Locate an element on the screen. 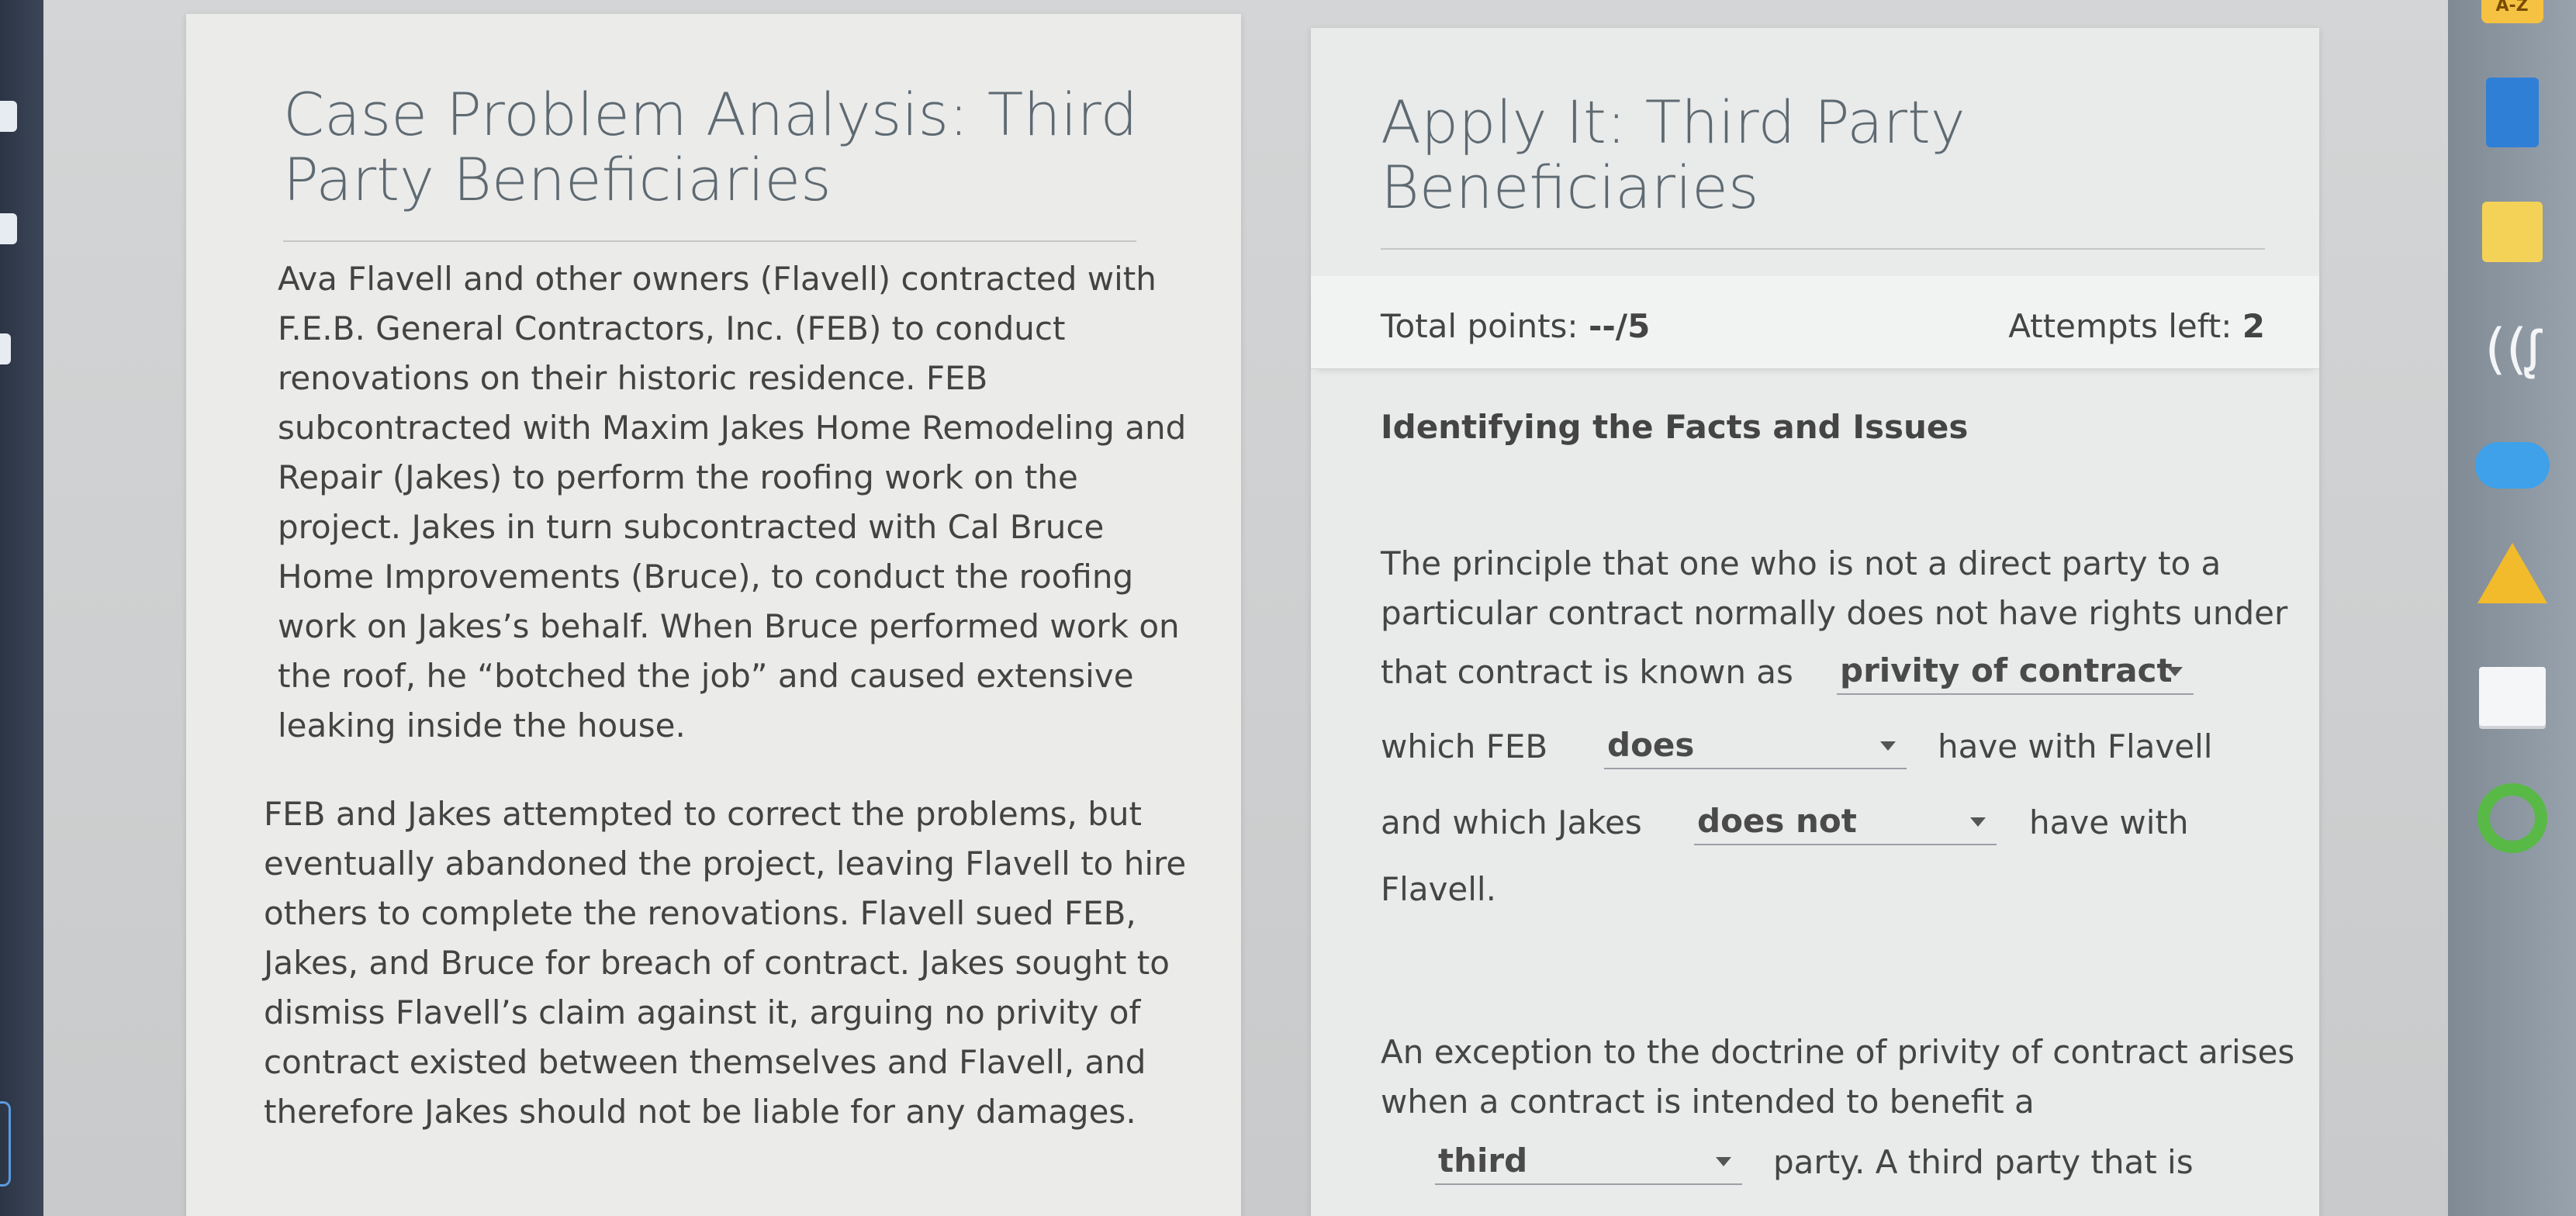  question-text: which FEB is located at coordinates (1464, 746).